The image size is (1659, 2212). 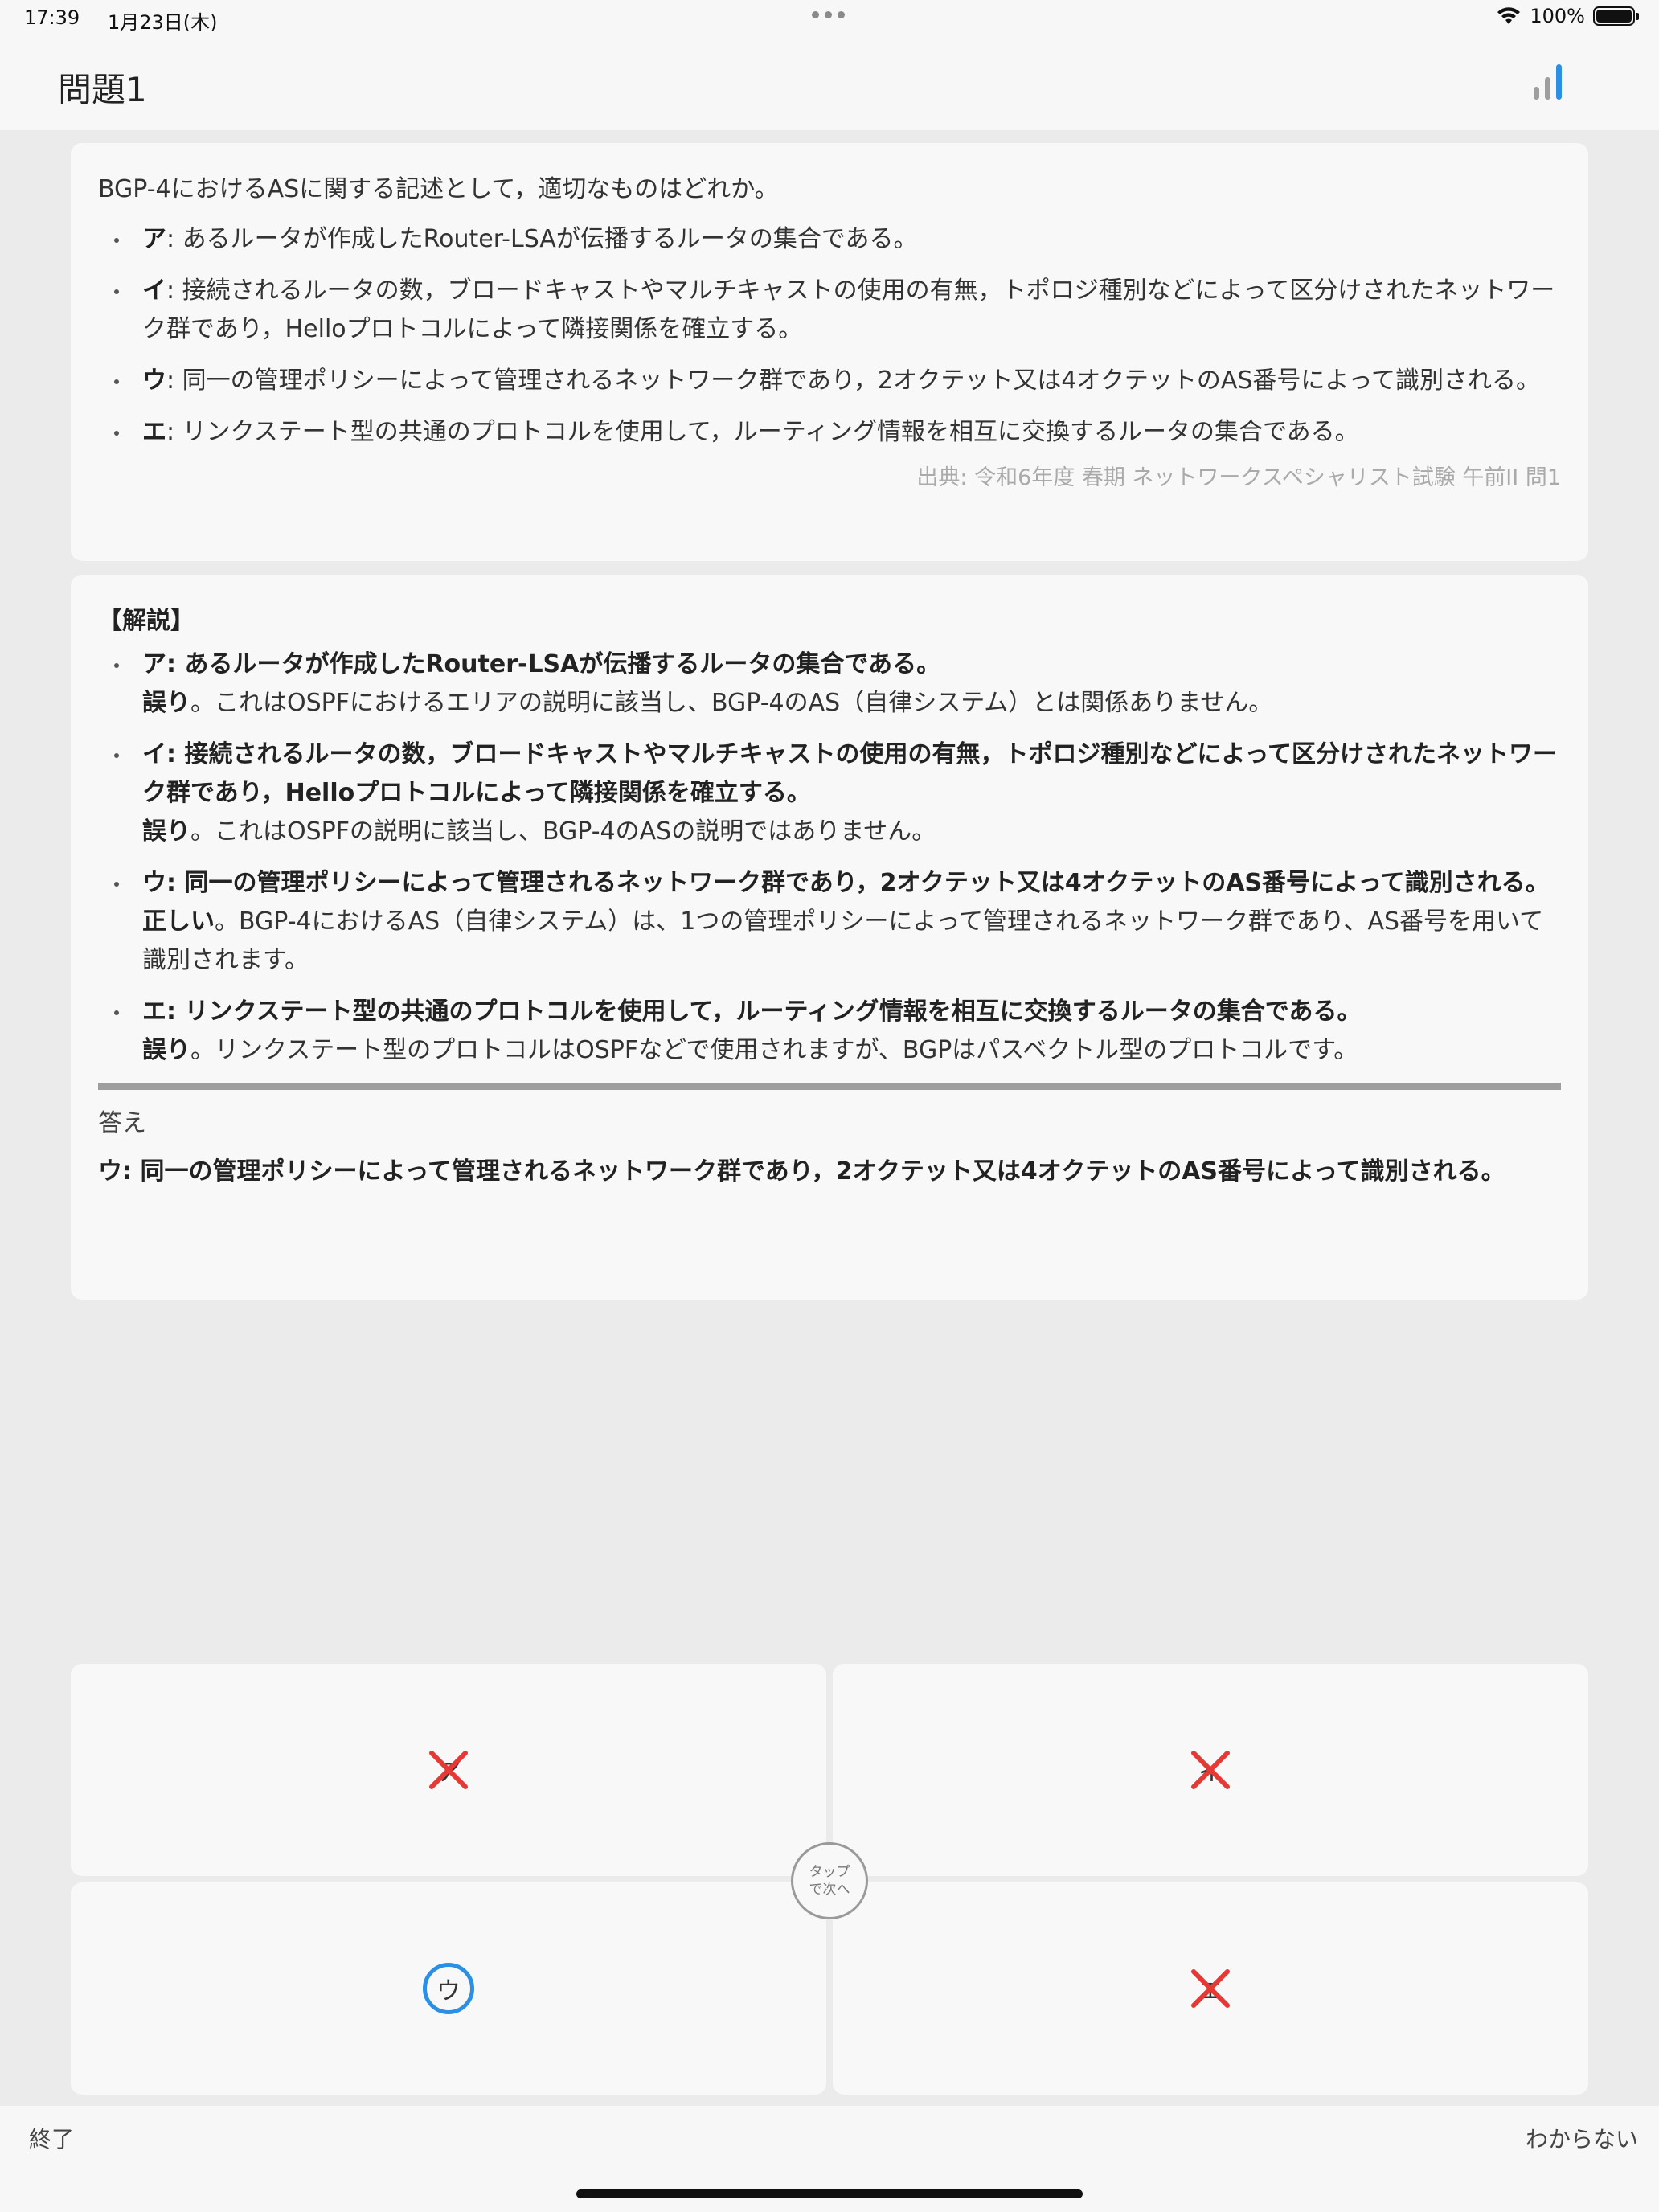 What do you see at coordinates (438, 189) in the screenshot?
I see `question-prompt: BGP-4におけるASに関する記述として，適切なものはどれか。` at bounding box center [438, 189].